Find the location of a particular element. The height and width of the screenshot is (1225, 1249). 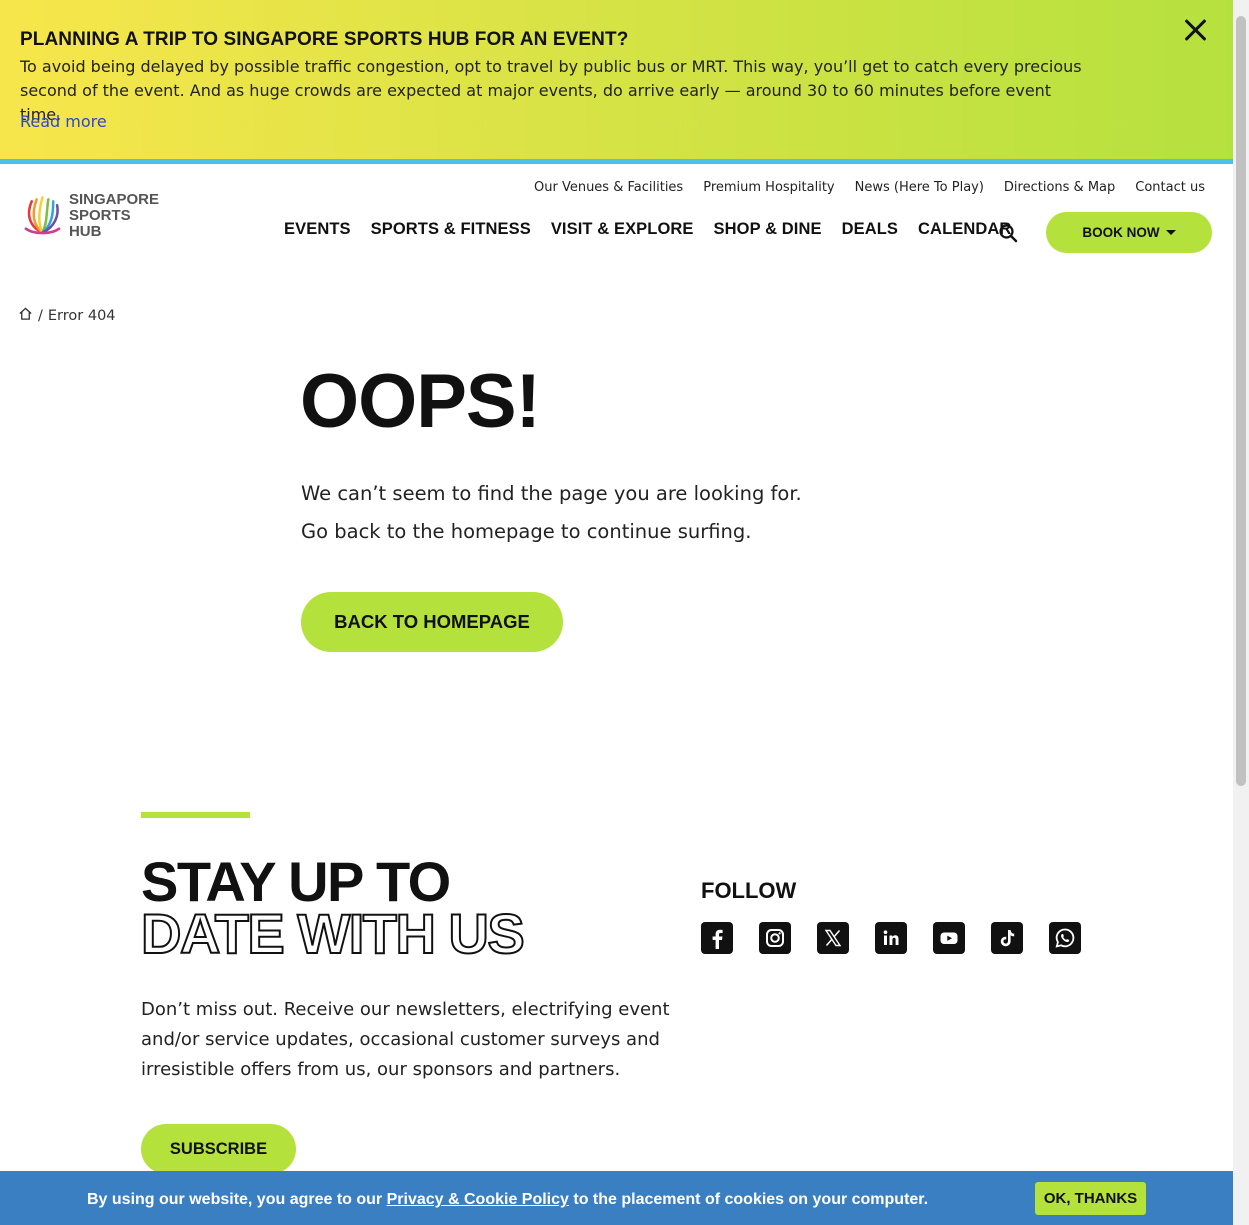

newsletter-heading-line-2: DATE WITH US is located at coordinates (333, 933).